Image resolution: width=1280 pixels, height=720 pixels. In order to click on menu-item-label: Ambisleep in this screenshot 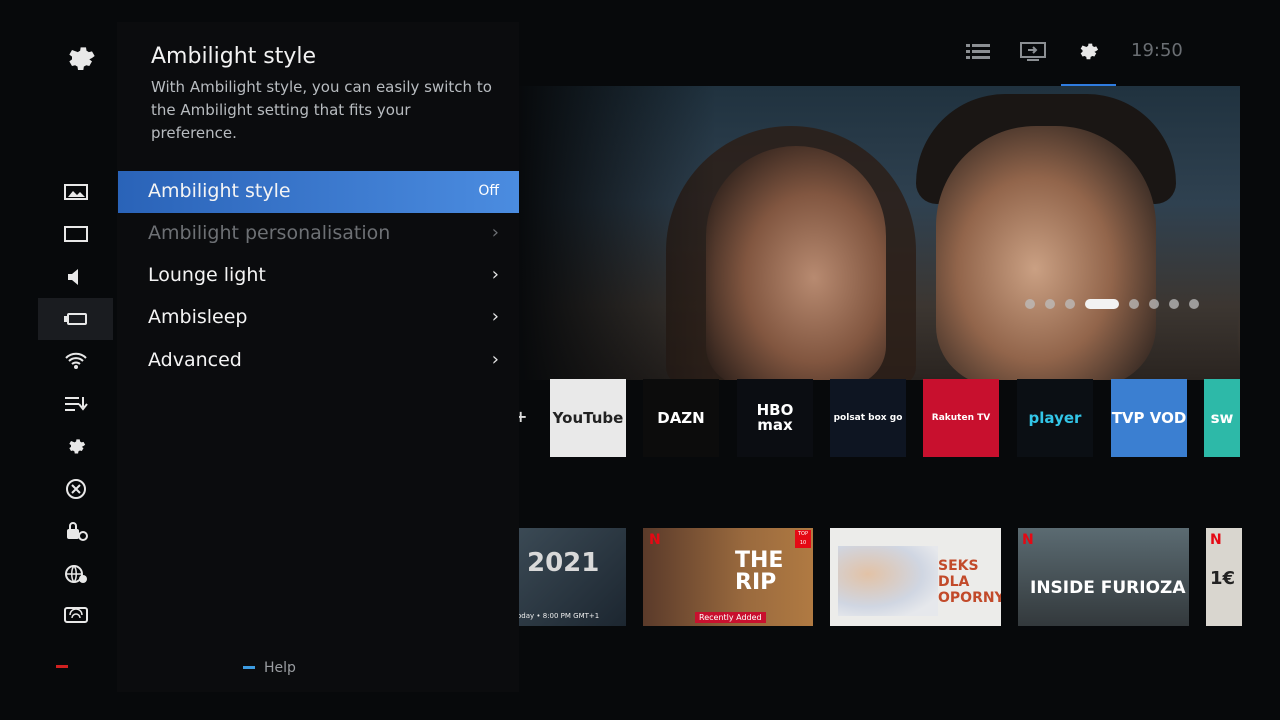, I will do `click(198, 317)`.